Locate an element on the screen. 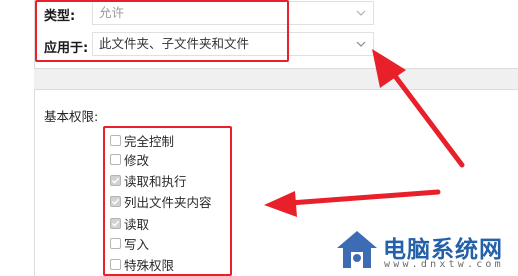  house-logo-icon is located at coordinates (357, 249).